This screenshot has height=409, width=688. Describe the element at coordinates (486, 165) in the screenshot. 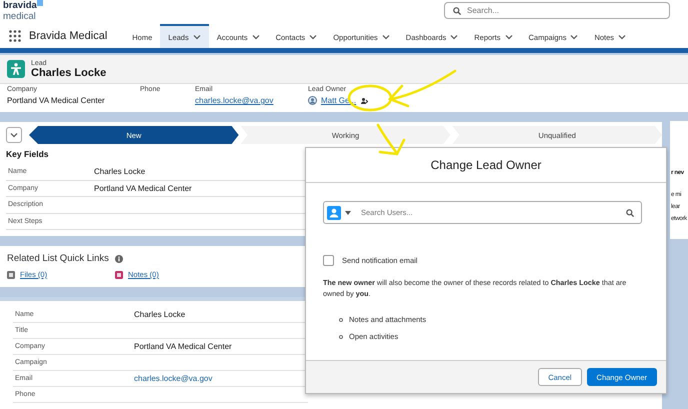

I see `modal-title: Change Lead Owner` at that location.